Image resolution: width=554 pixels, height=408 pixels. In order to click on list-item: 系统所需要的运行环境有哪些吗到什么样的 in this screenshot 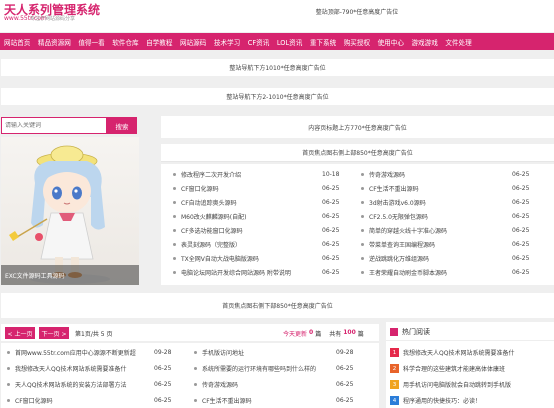, I will do `click(255, 368)`.